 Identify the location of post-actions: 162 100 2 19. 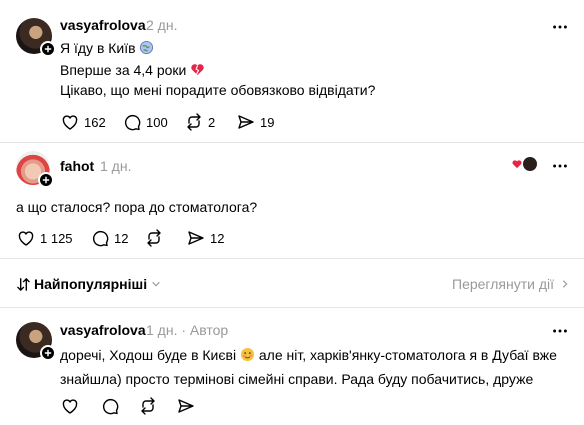
(167, 122).